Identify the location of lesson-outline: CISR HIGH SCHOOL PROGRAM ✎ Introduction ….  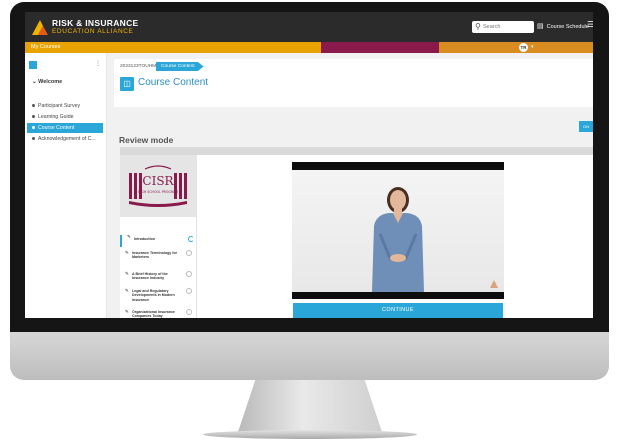
(158, 236).